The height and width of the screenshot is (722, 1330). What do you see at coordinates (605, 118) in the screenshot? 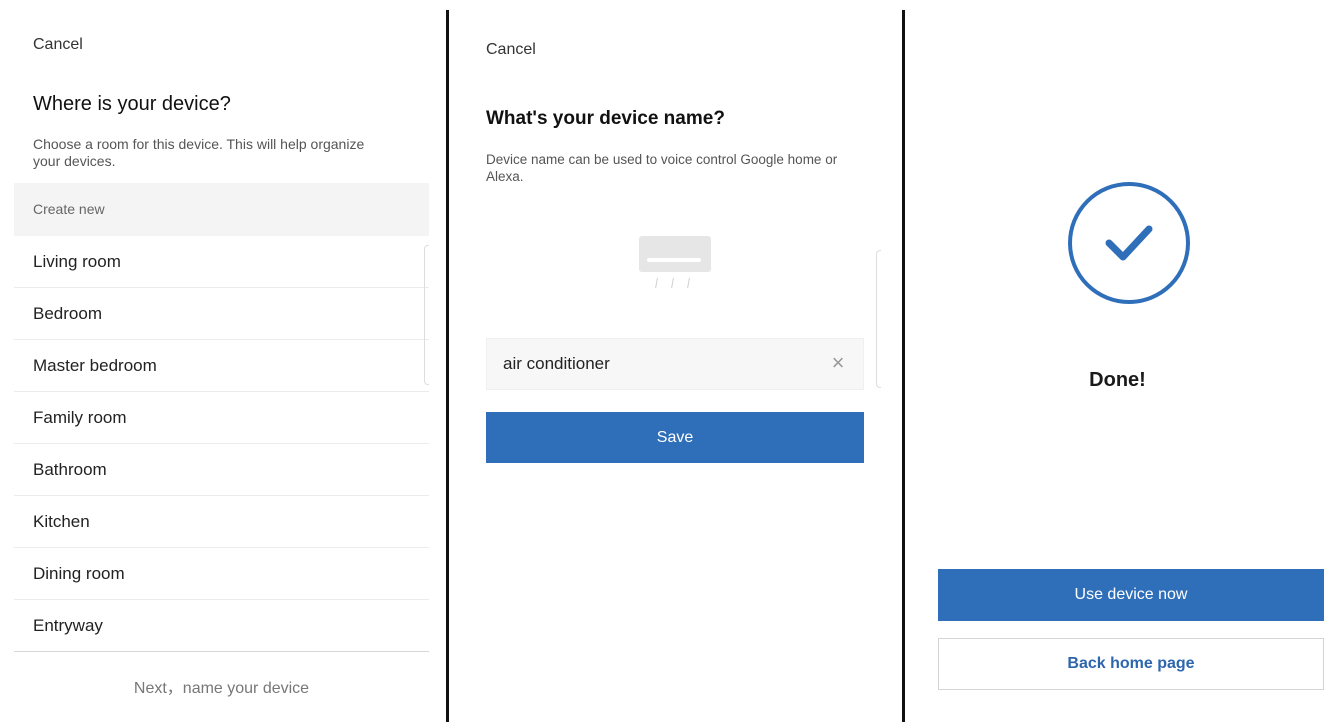
I see `page-title: What's your device name?` at bounding box center [605, 118].